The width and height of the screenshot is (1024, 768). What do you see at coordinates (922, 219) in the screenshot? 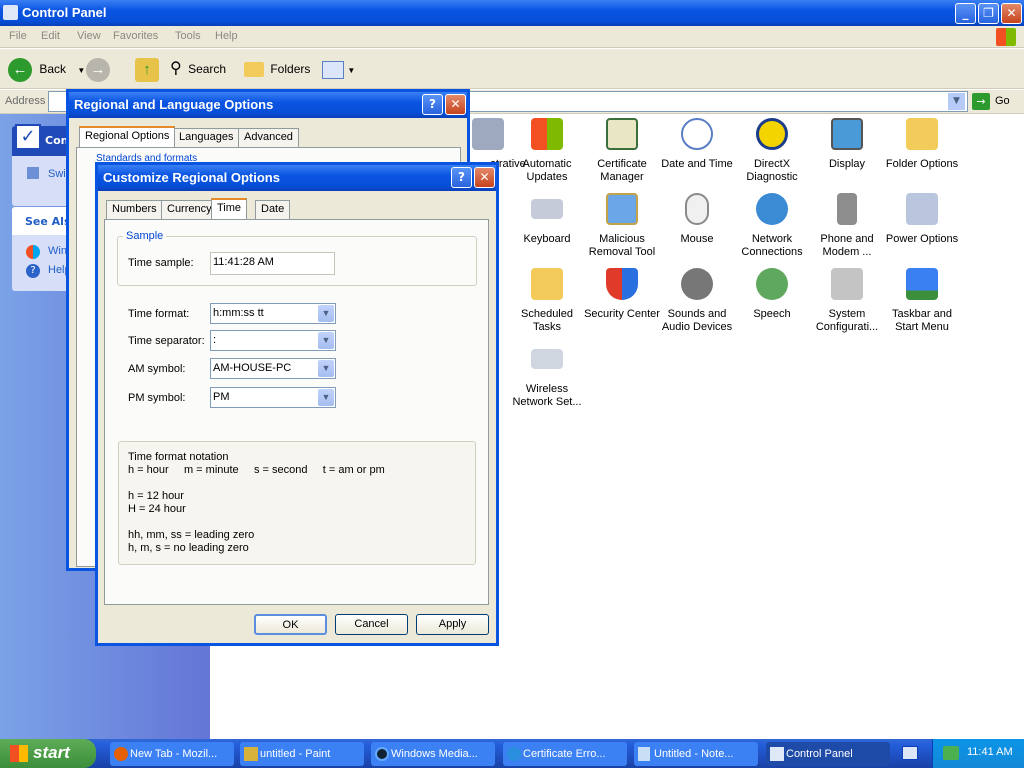
I see `icon-power-options: Power Options` at bounding box center [922, 219].